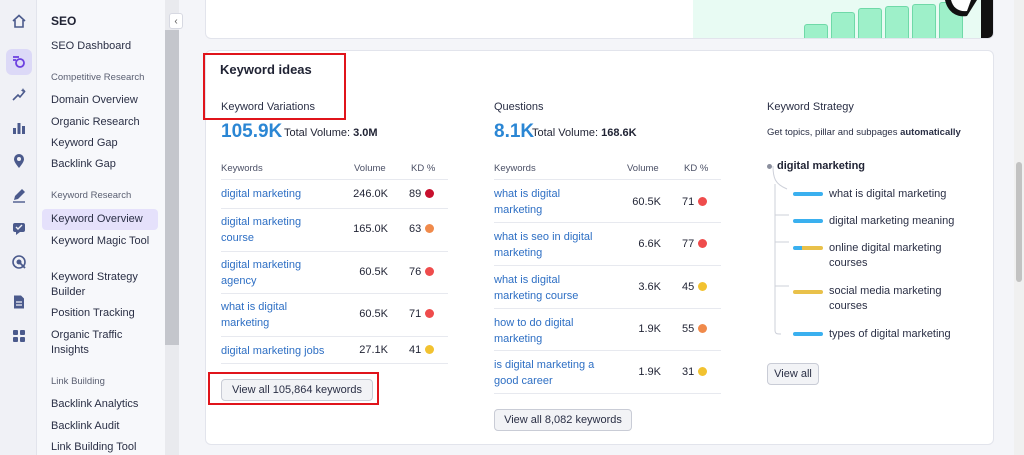  I want to click on questions-kd: 31, so click(695, 372).